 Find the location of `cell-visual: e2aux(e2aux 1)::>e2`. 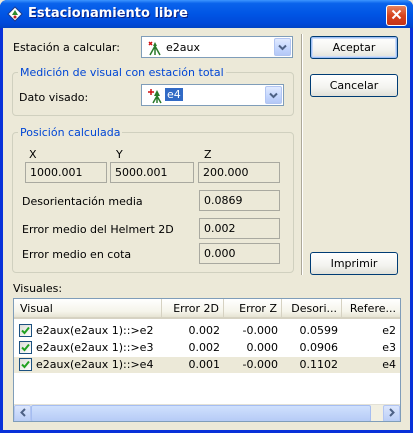

cell-visual: e2aux(e2aux 1)::>e2 is located at coordinates (95, 330).